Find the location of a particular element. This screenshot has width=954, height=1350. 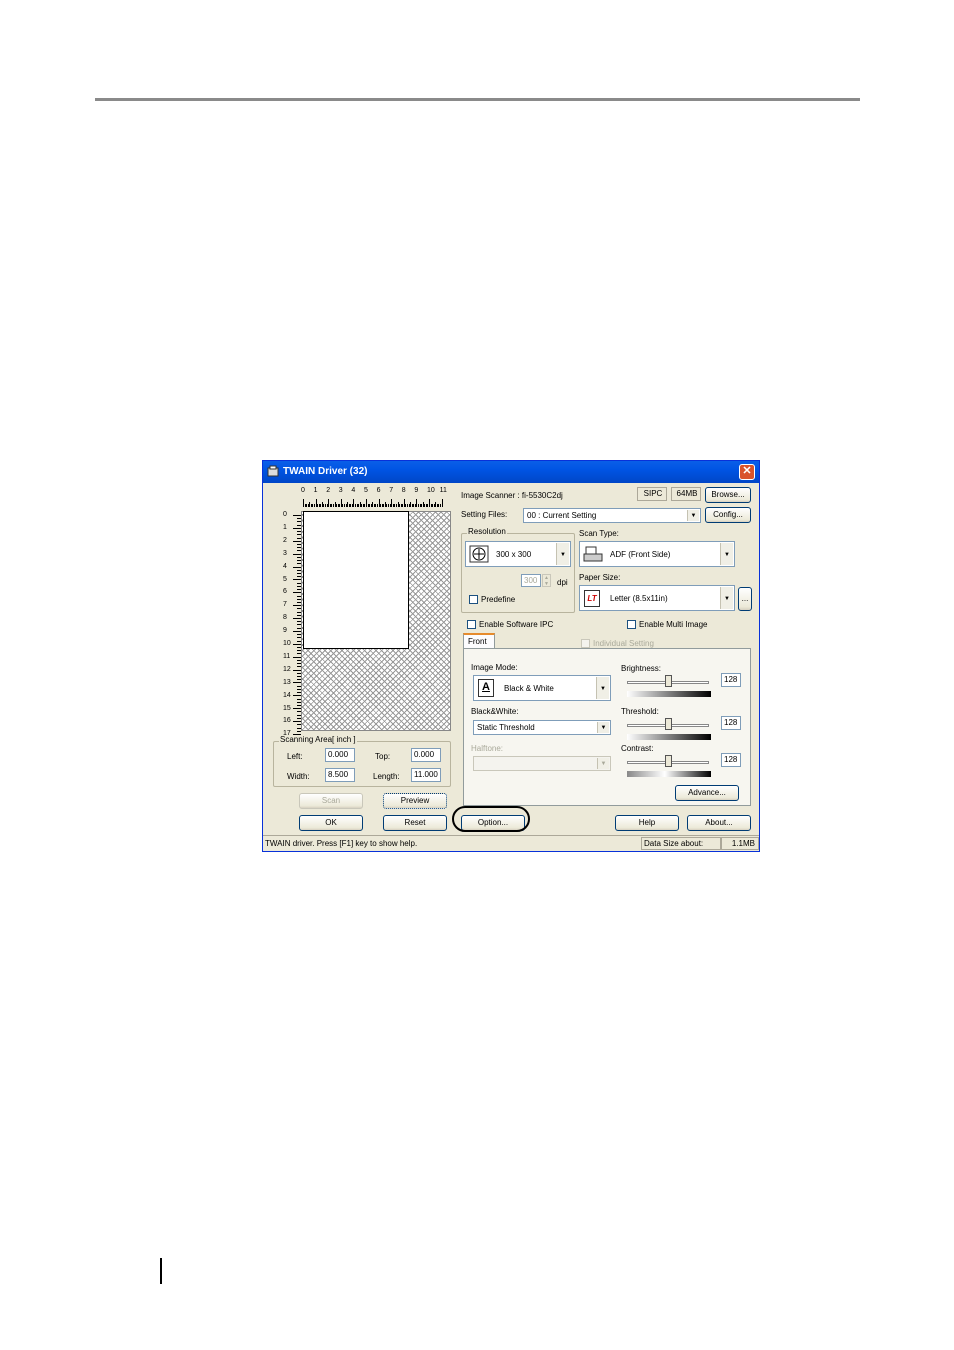

paper-size-value: Letter (8.5x11in) is located at coordinates (639, 598).